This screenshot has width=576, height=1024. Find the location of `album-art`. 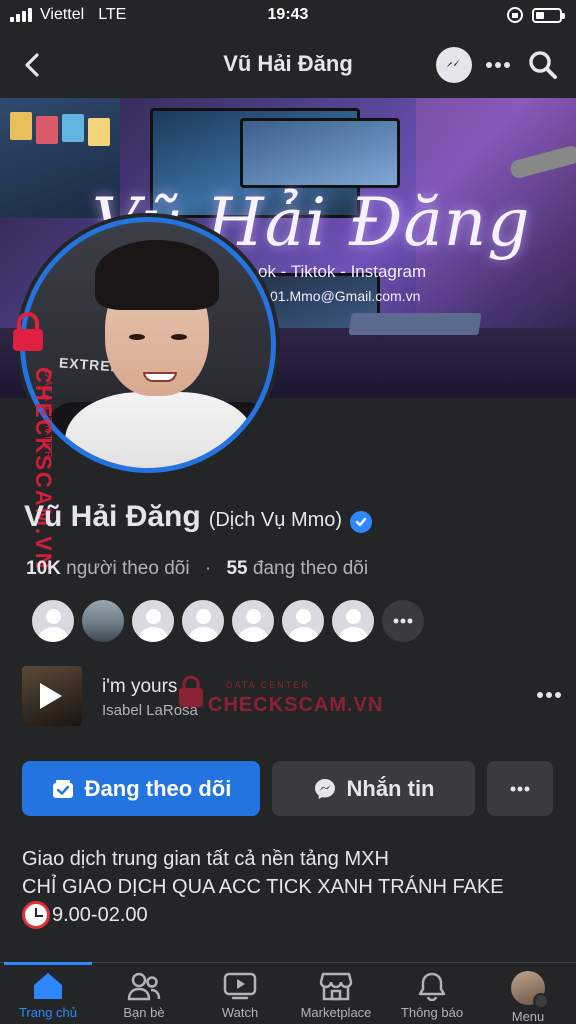

album-art is located at coordinates (52, 696).